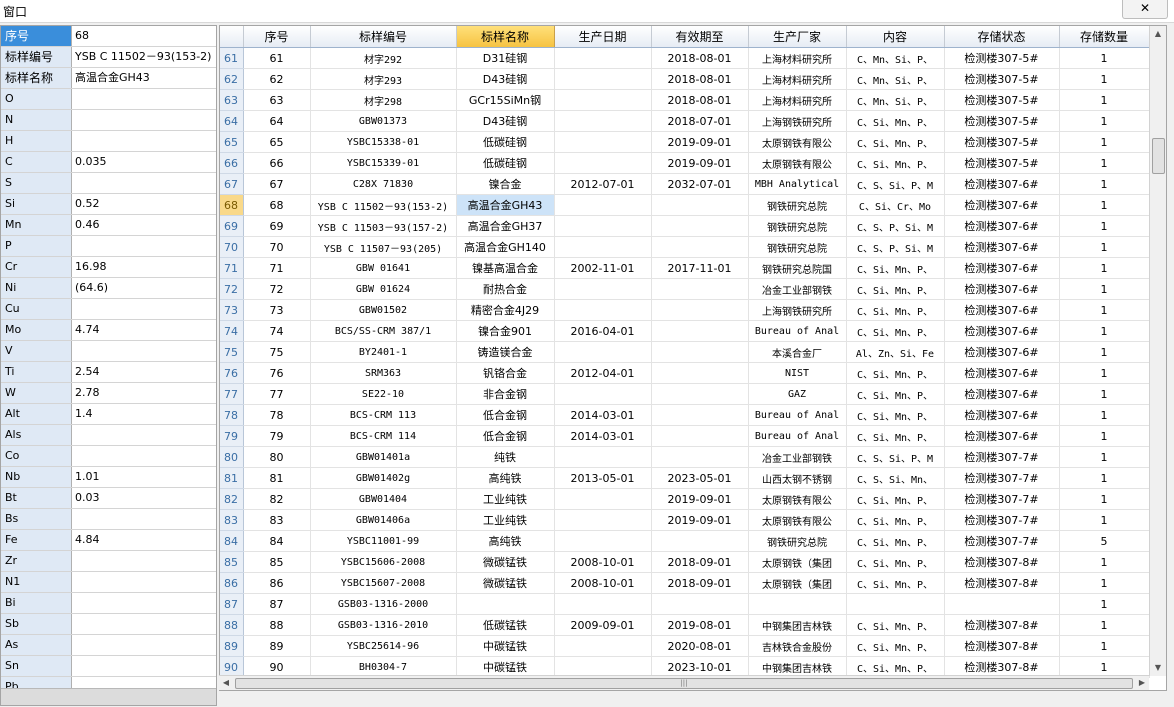  I want to click on table-cell: 2008-10-01, so click(603, 562).